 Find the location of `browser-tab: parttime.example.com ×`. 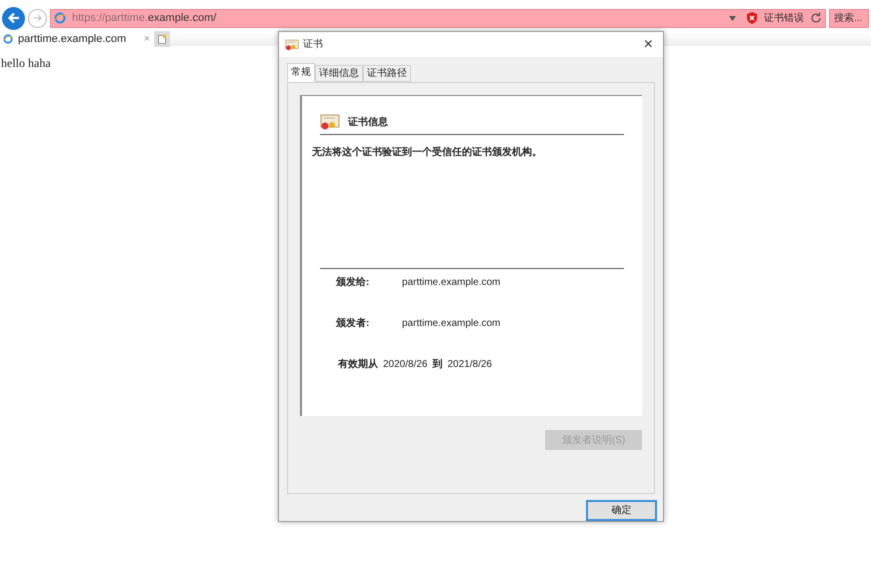

browser-tab: parttime.example.com × is located at coordinates (77, 39).